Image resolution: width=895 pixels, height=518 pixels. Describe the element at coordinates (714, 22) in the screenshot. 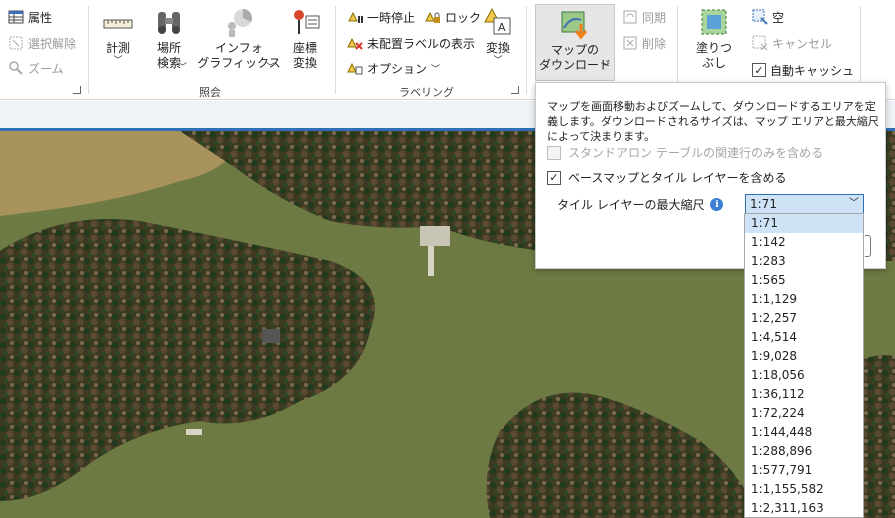

I see `fill-cache-icon` at that location.